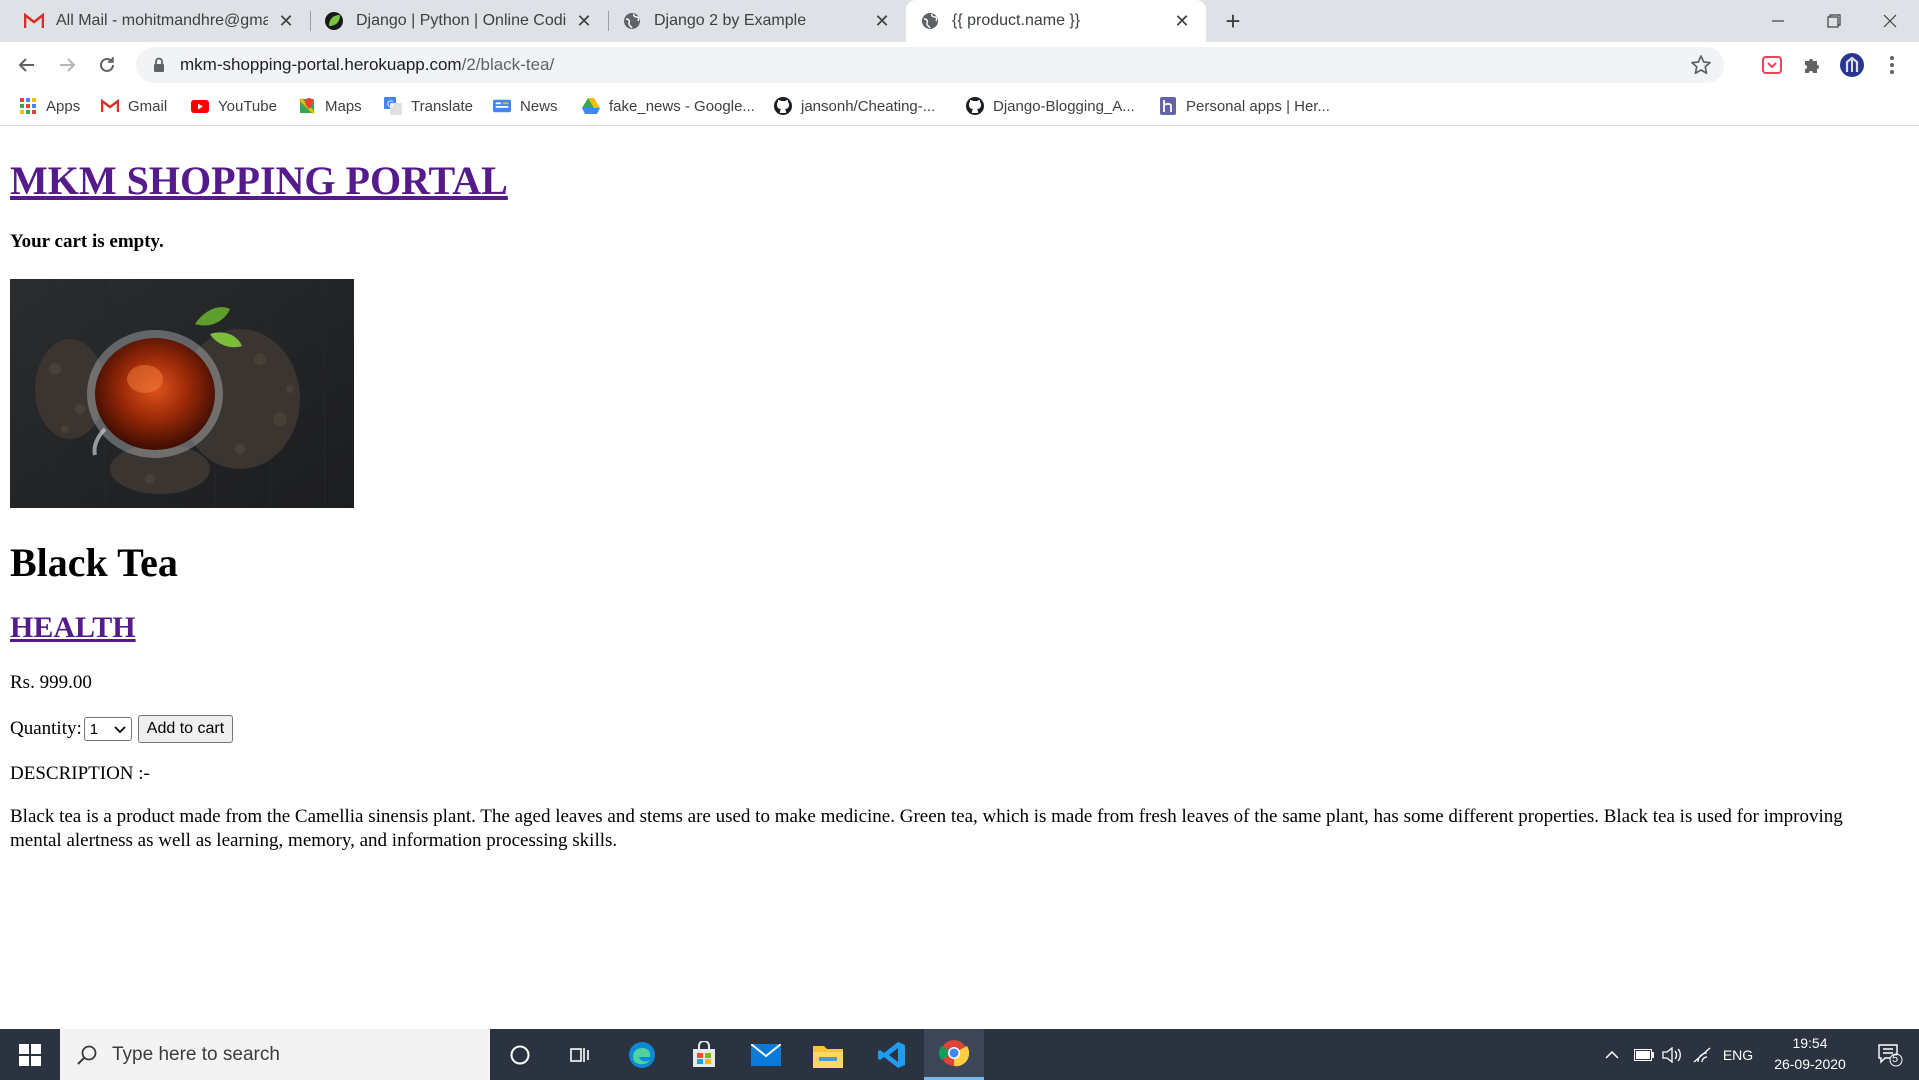 The width and height of the screenshot is (1919, 1080). I want to click on network-tray, so click(1702, 1054).